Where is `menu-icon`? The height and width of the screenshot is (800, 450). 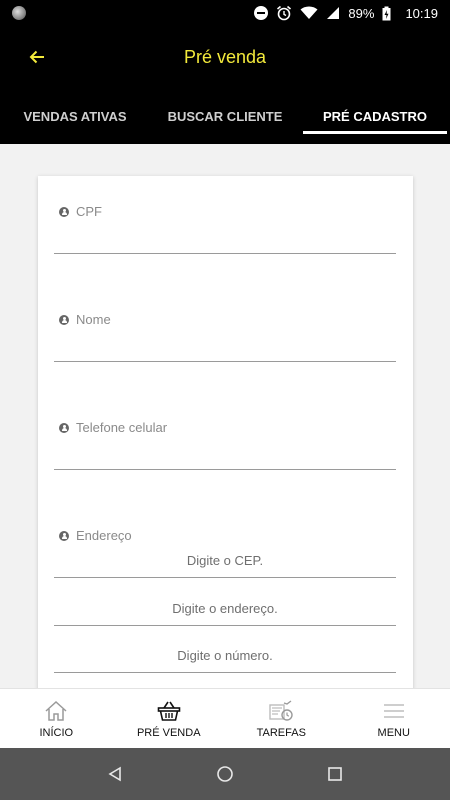
menu-icon is located at coordinates (394, 711).